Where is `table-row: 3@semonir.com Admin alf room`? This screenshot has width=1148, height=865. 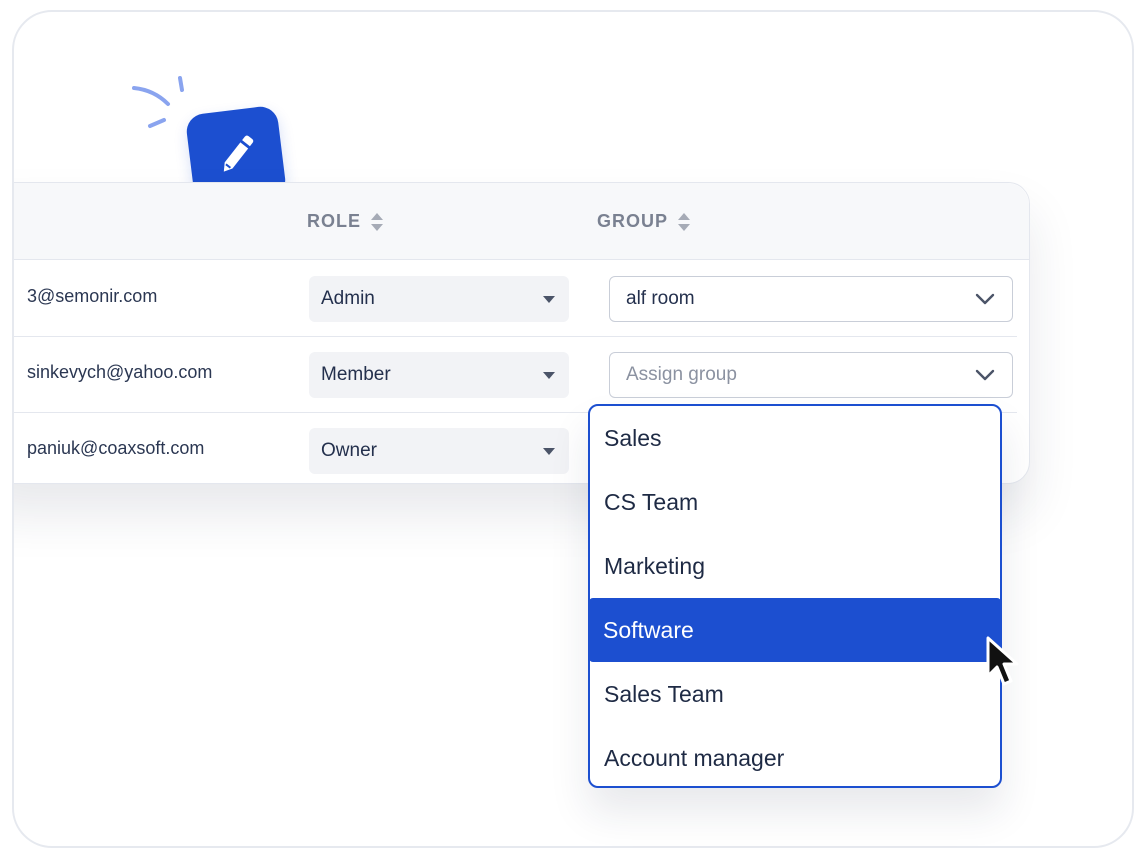
table-row: 3@semonir.com Admin alf room is located at coordinates (515, 298).